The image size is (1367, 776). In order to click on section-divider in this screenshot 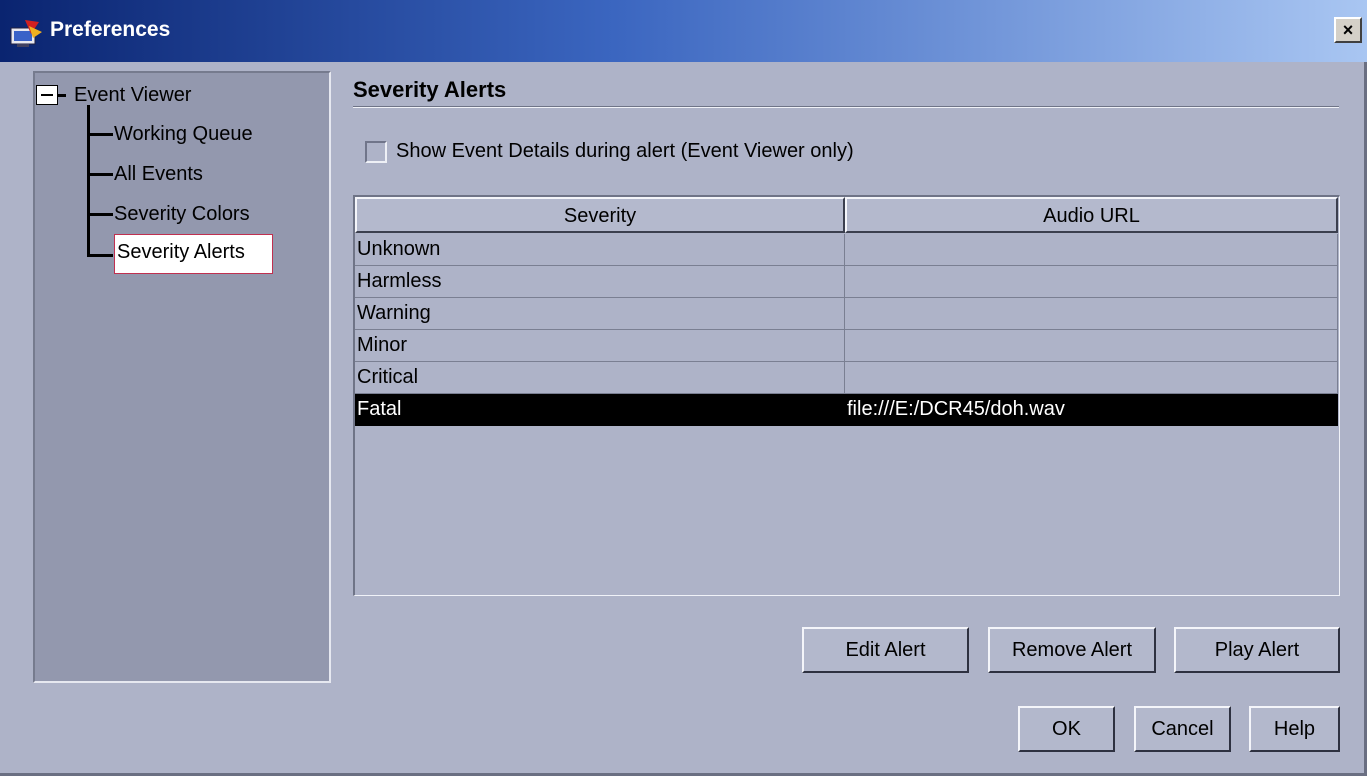, I will do `click(846, 107)`.